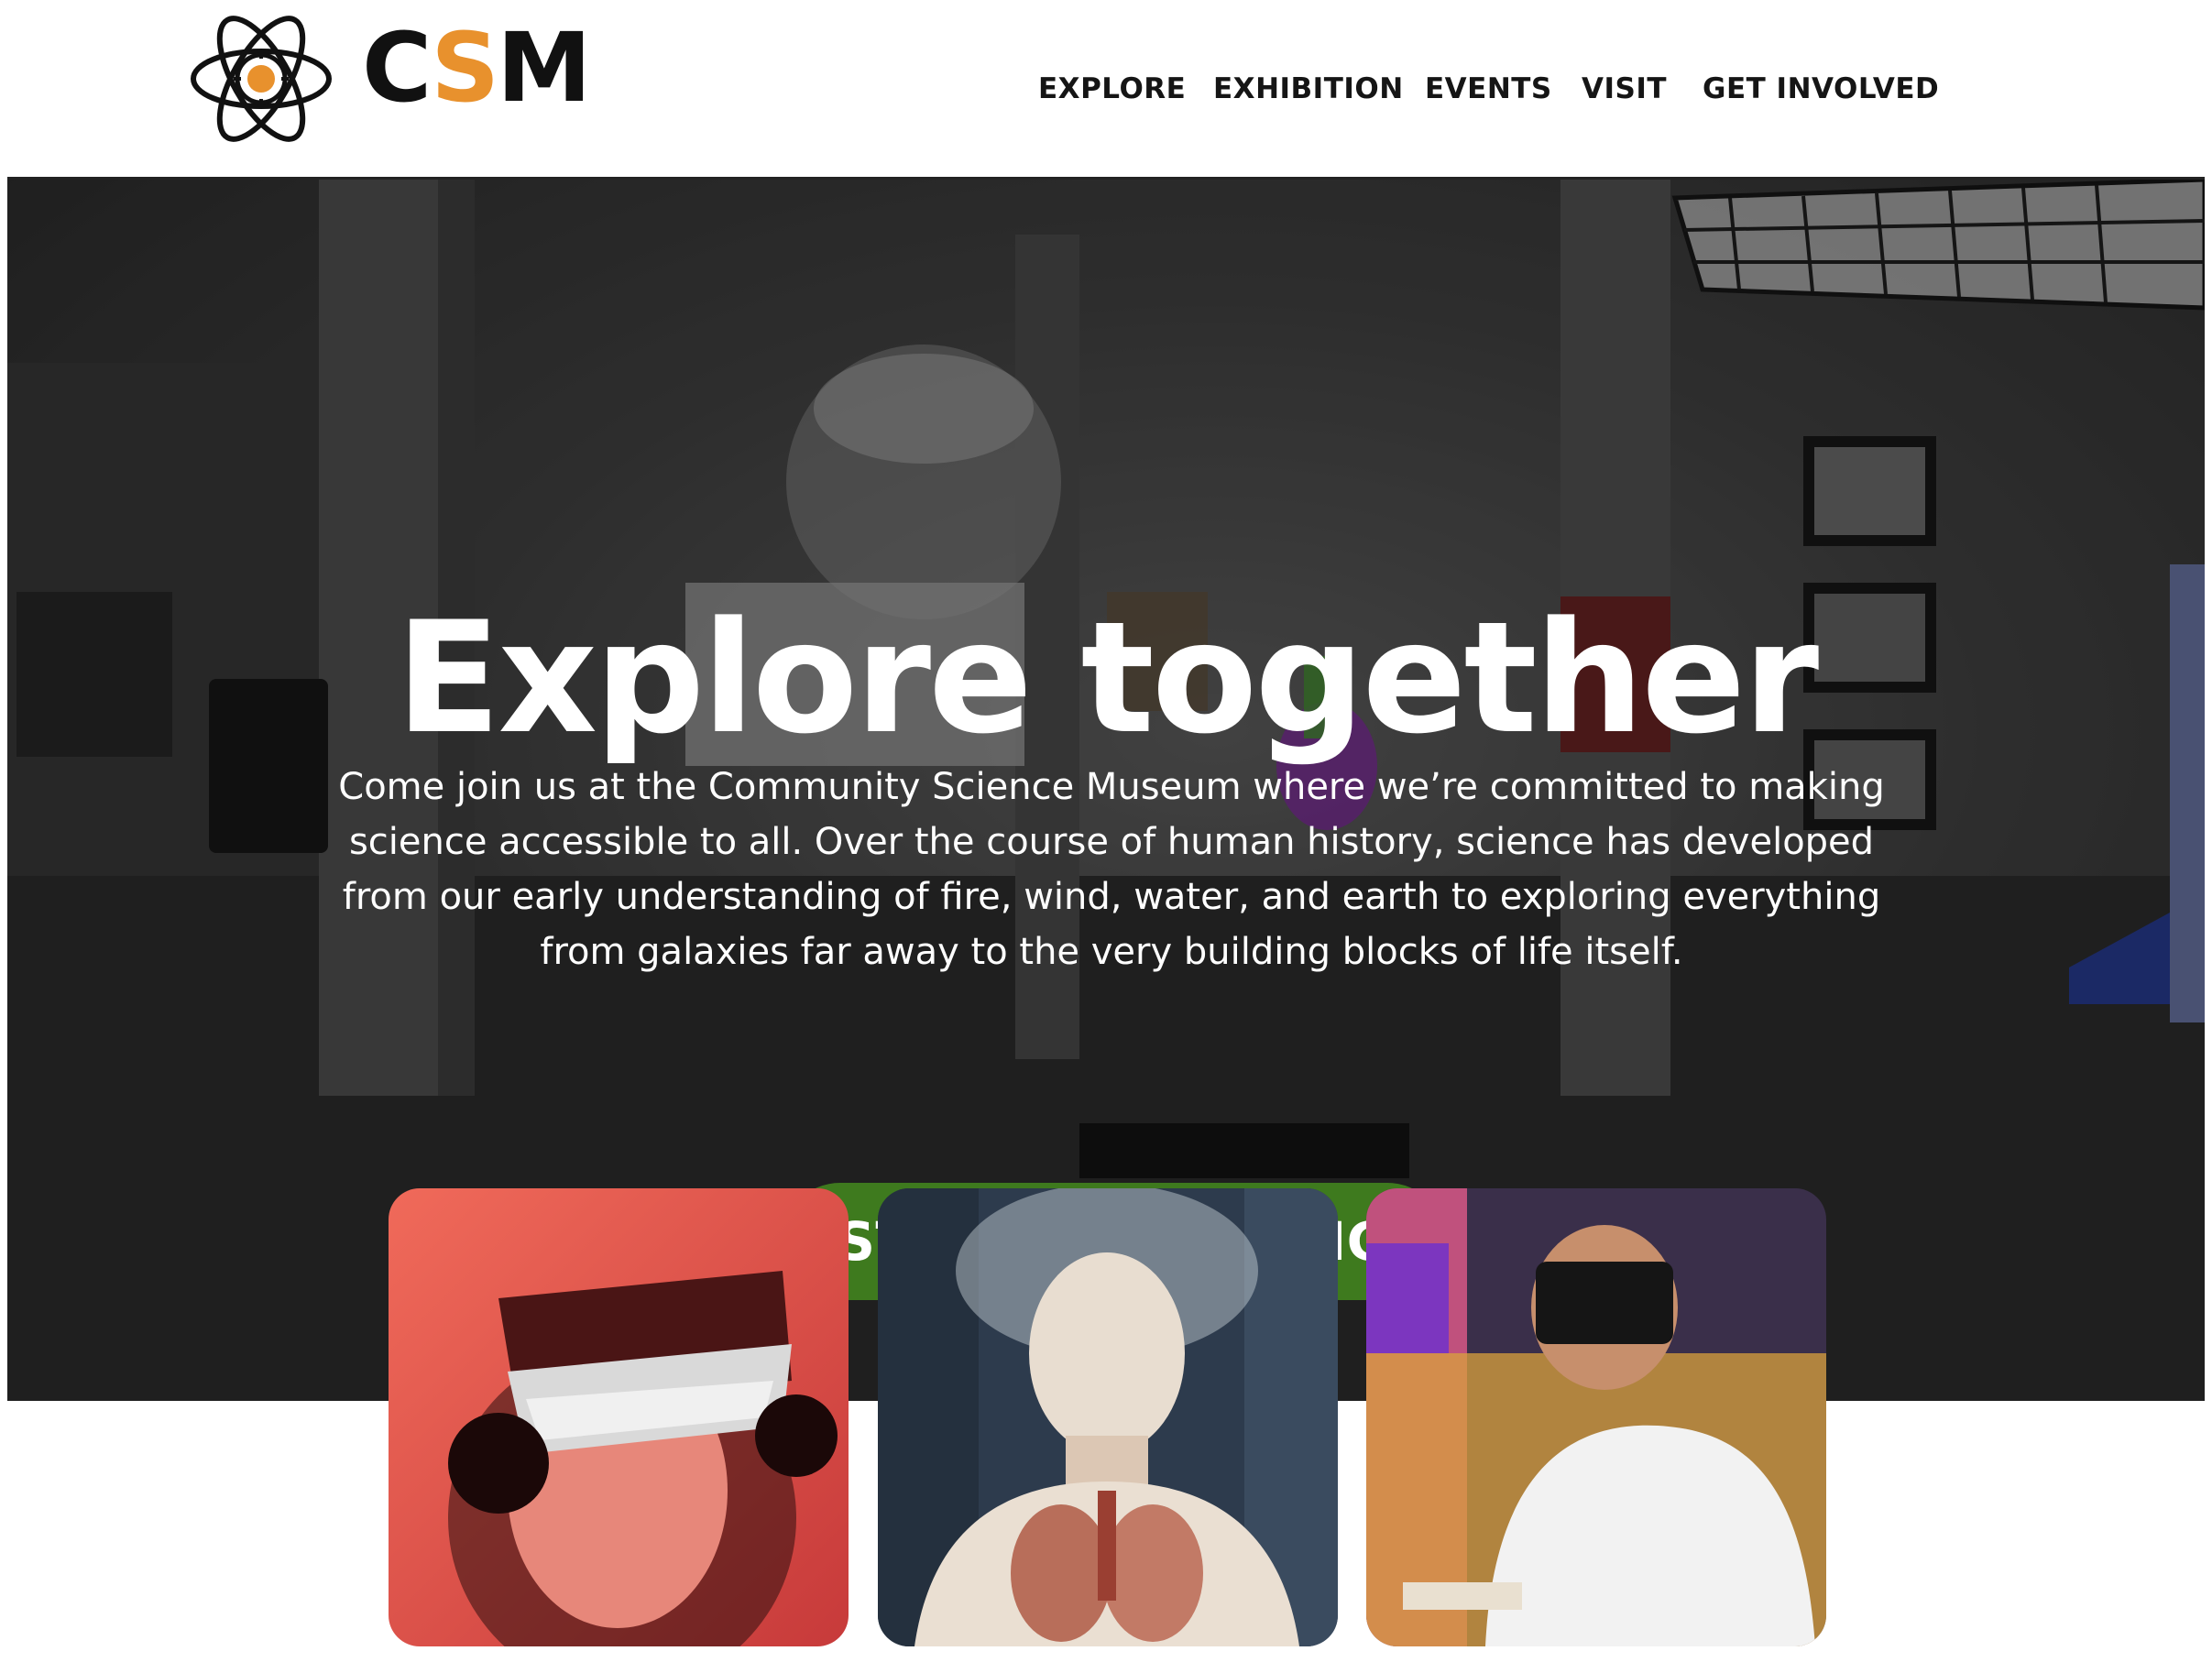 This screenshot has width=2212, height=1662. I want to click on nav-item-events: EVENTS, so click(1488, 89).